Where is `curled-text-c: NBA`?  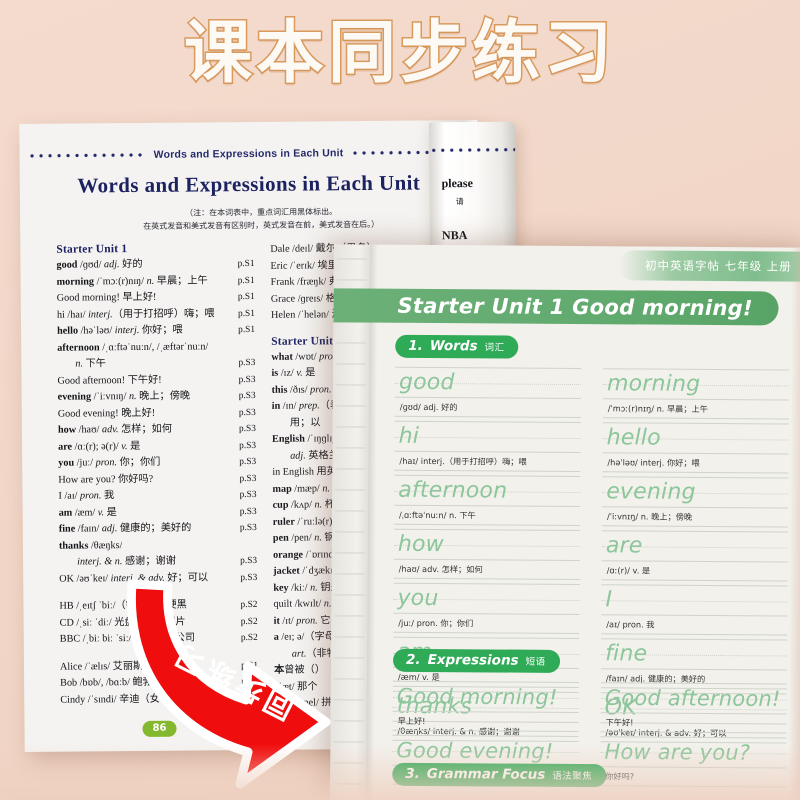
curled-text-c: NBA is located at coordinates (454, 235).